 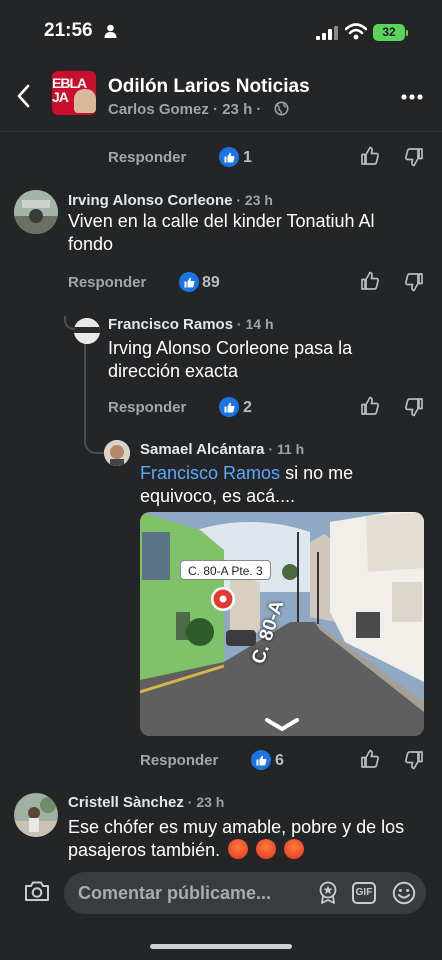 What do you see at coordinates (223, 599) in the screenshot?
I see `map-pin-icon` at bounding box center [223, 599].